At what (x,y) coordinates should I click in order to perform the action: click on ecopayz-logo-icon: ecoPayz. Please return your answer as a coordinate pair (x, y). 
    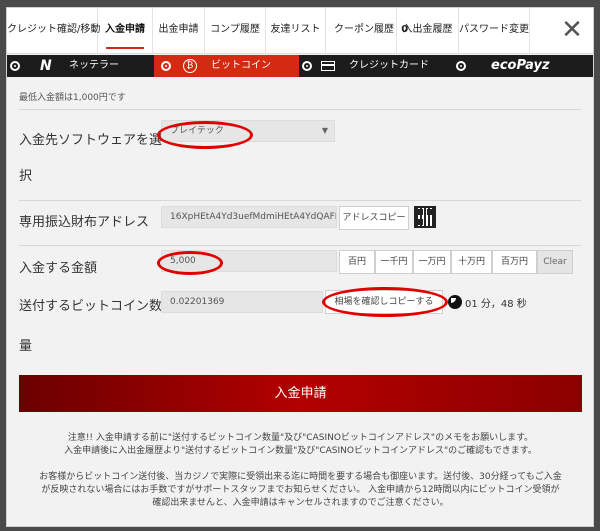
    Looking at the image, I should click on (520, 65).